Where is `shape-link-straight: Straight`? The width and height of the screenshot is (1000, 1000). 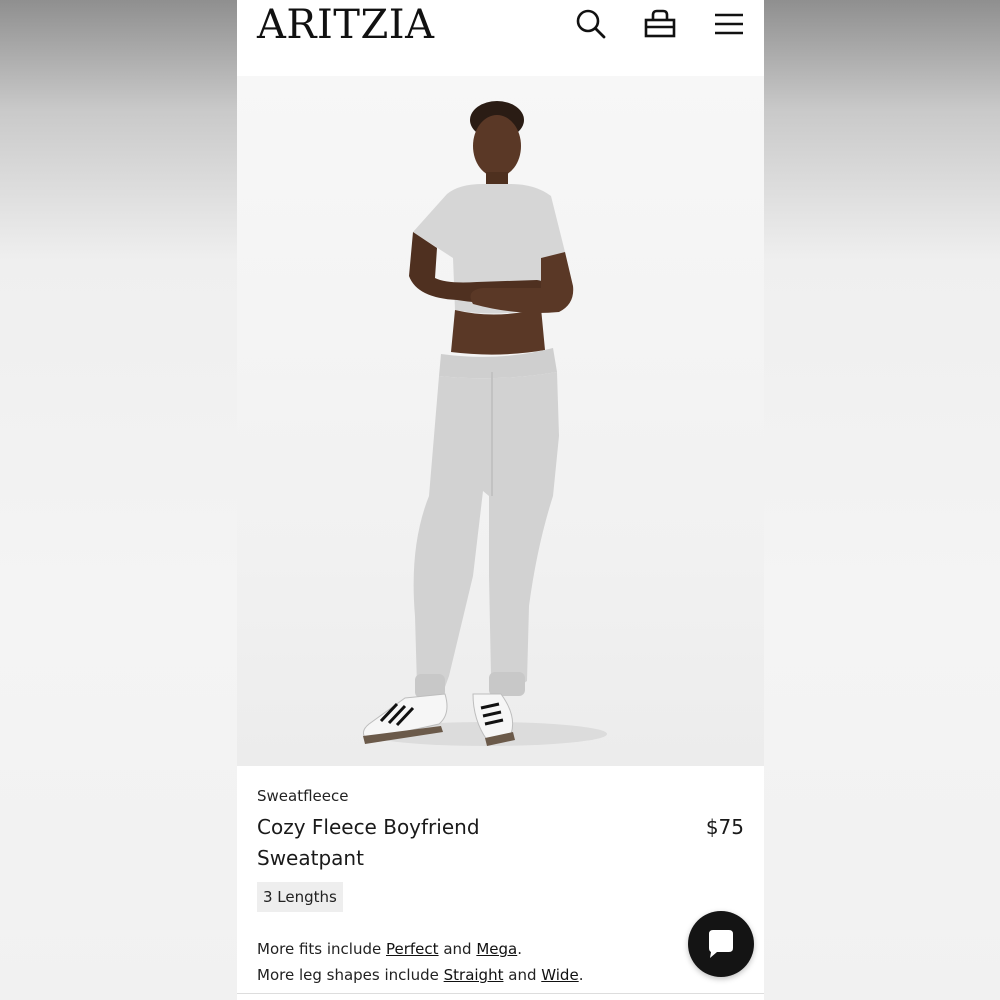 shape-link-straight: Straight is located at coordinates (474, 975).